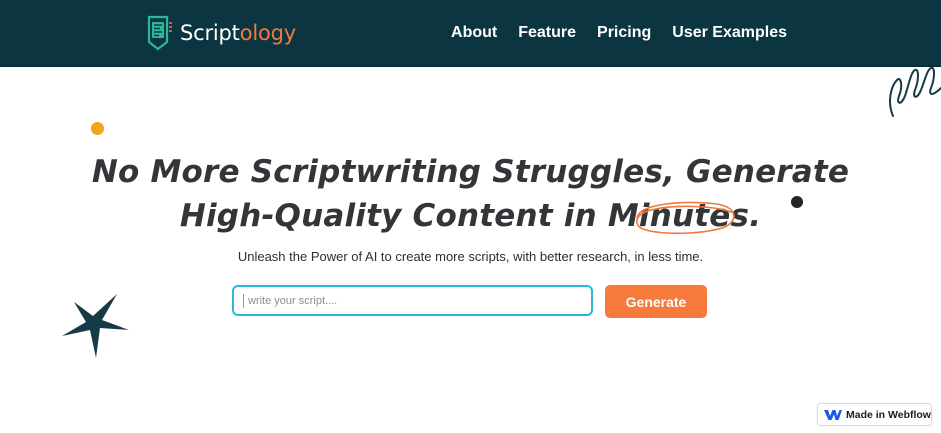 The image size is (941, 433). What do you see at coordinates (729, 33) in the screenshot?
I see `nav-link-user-examples: User Examples` at bounding box center [729, 33].